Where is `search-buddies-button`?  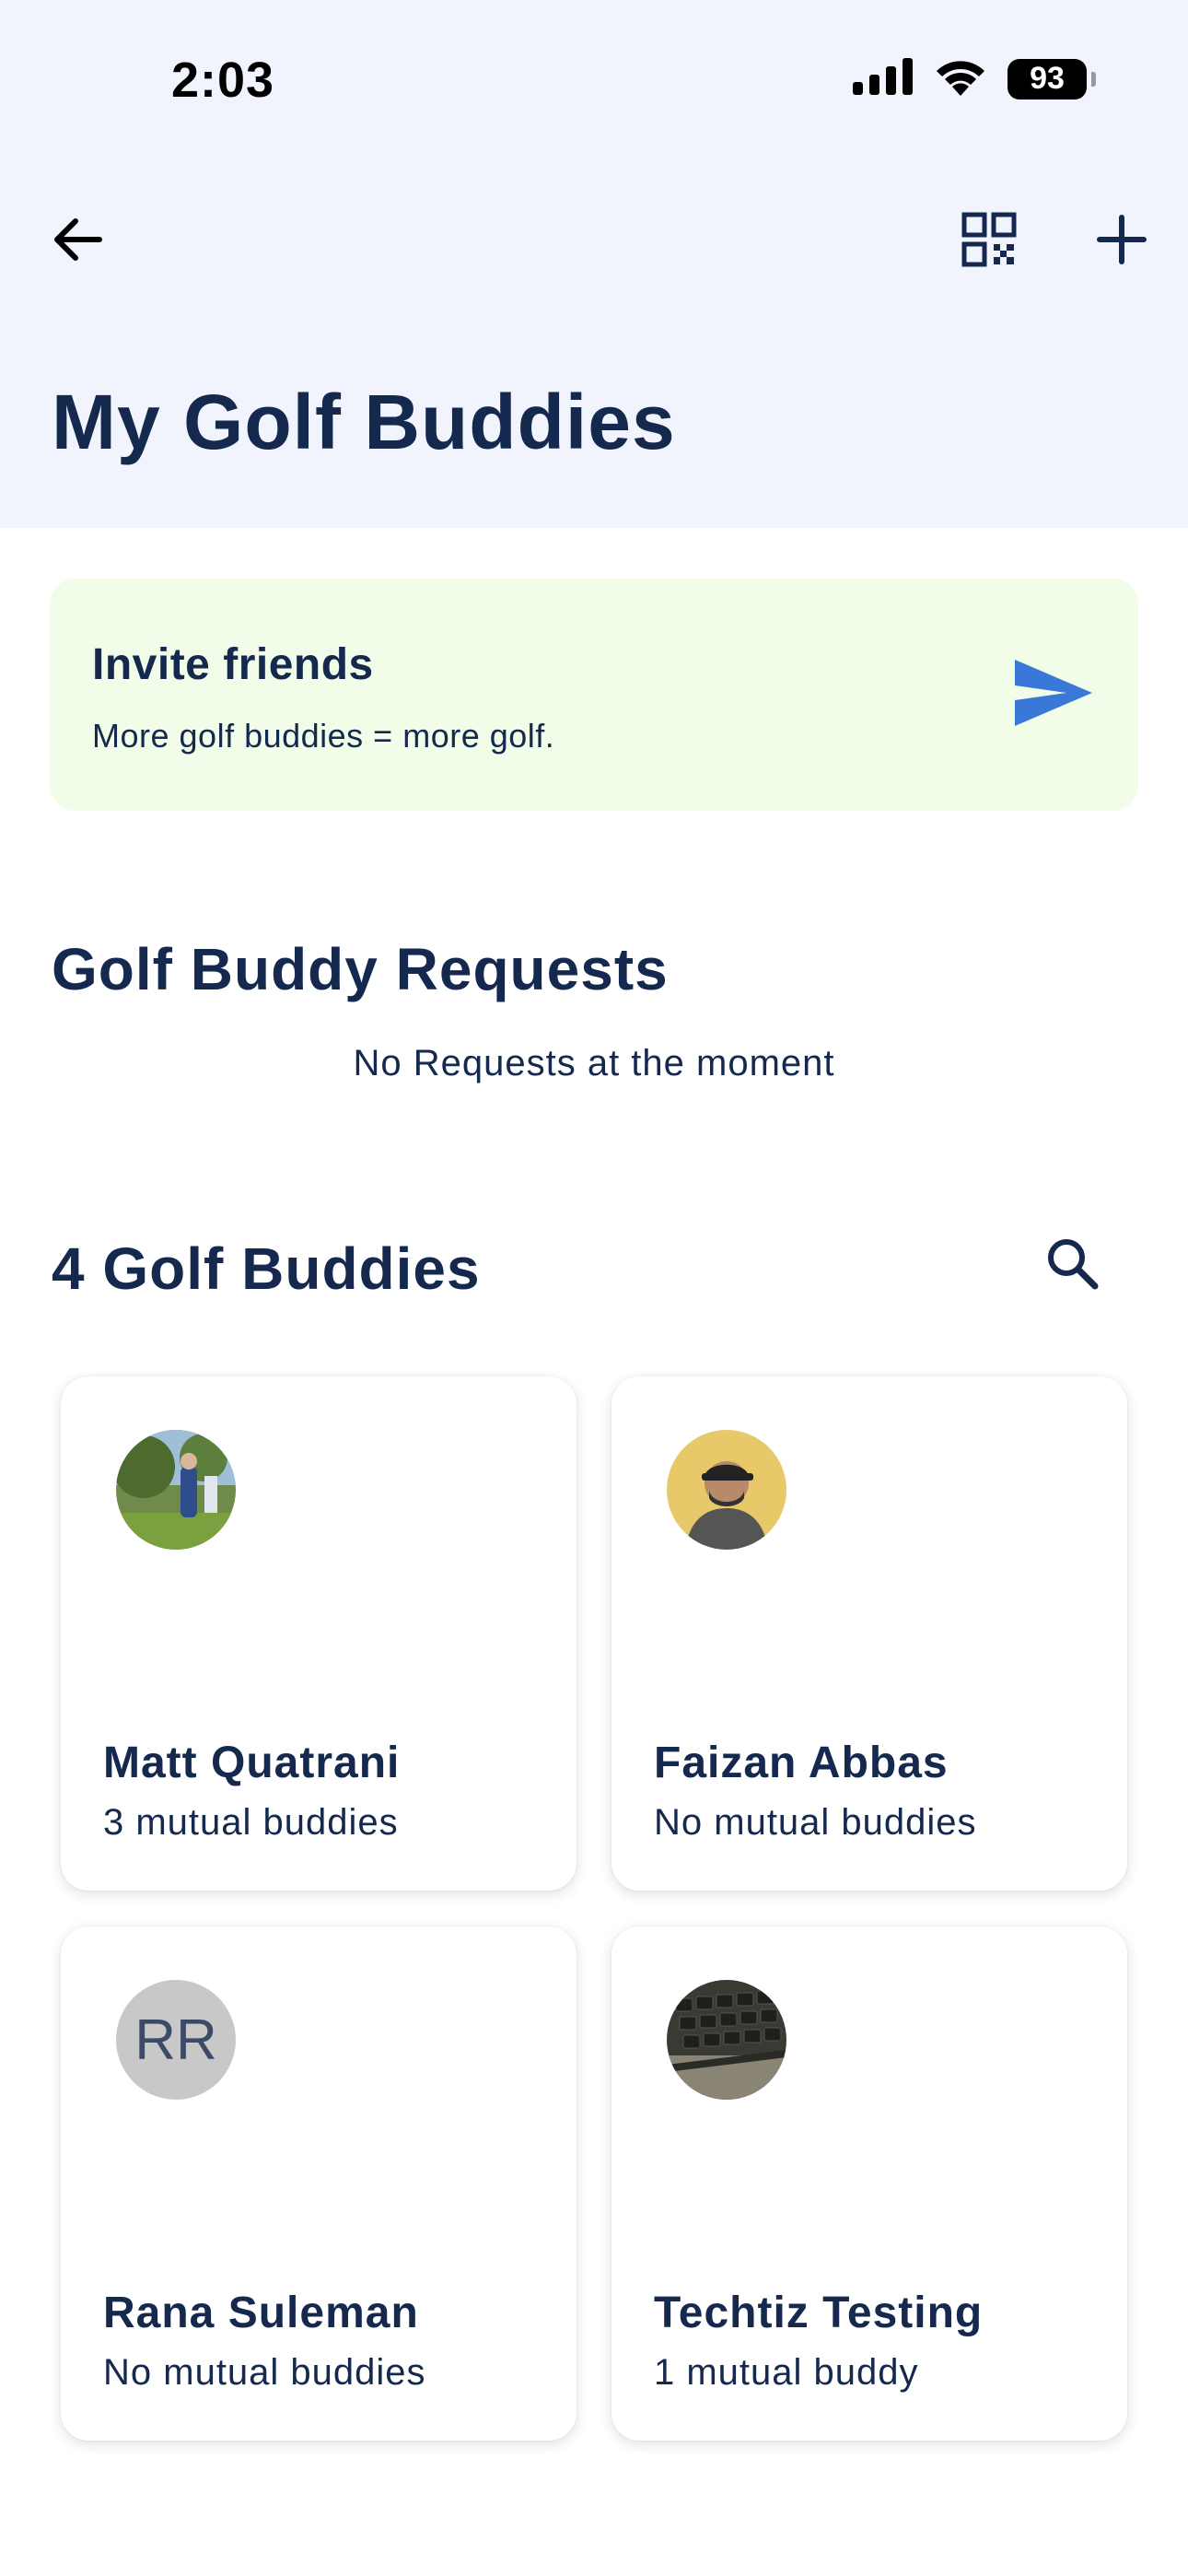 search-buddies-button is located at coordinates (1072, 1265).